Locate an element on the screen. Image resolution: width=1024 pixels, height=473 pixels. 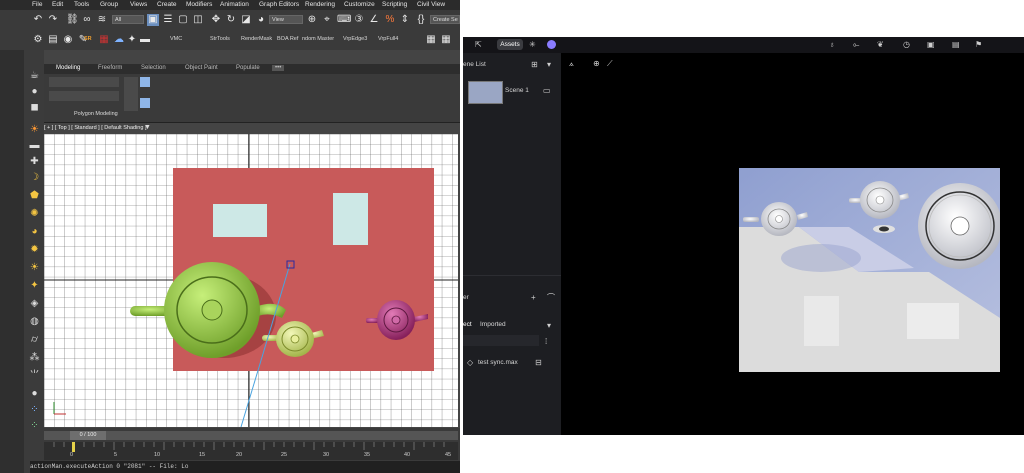
edit-named-selection-icon: {} is located at coordinates (421, 20).